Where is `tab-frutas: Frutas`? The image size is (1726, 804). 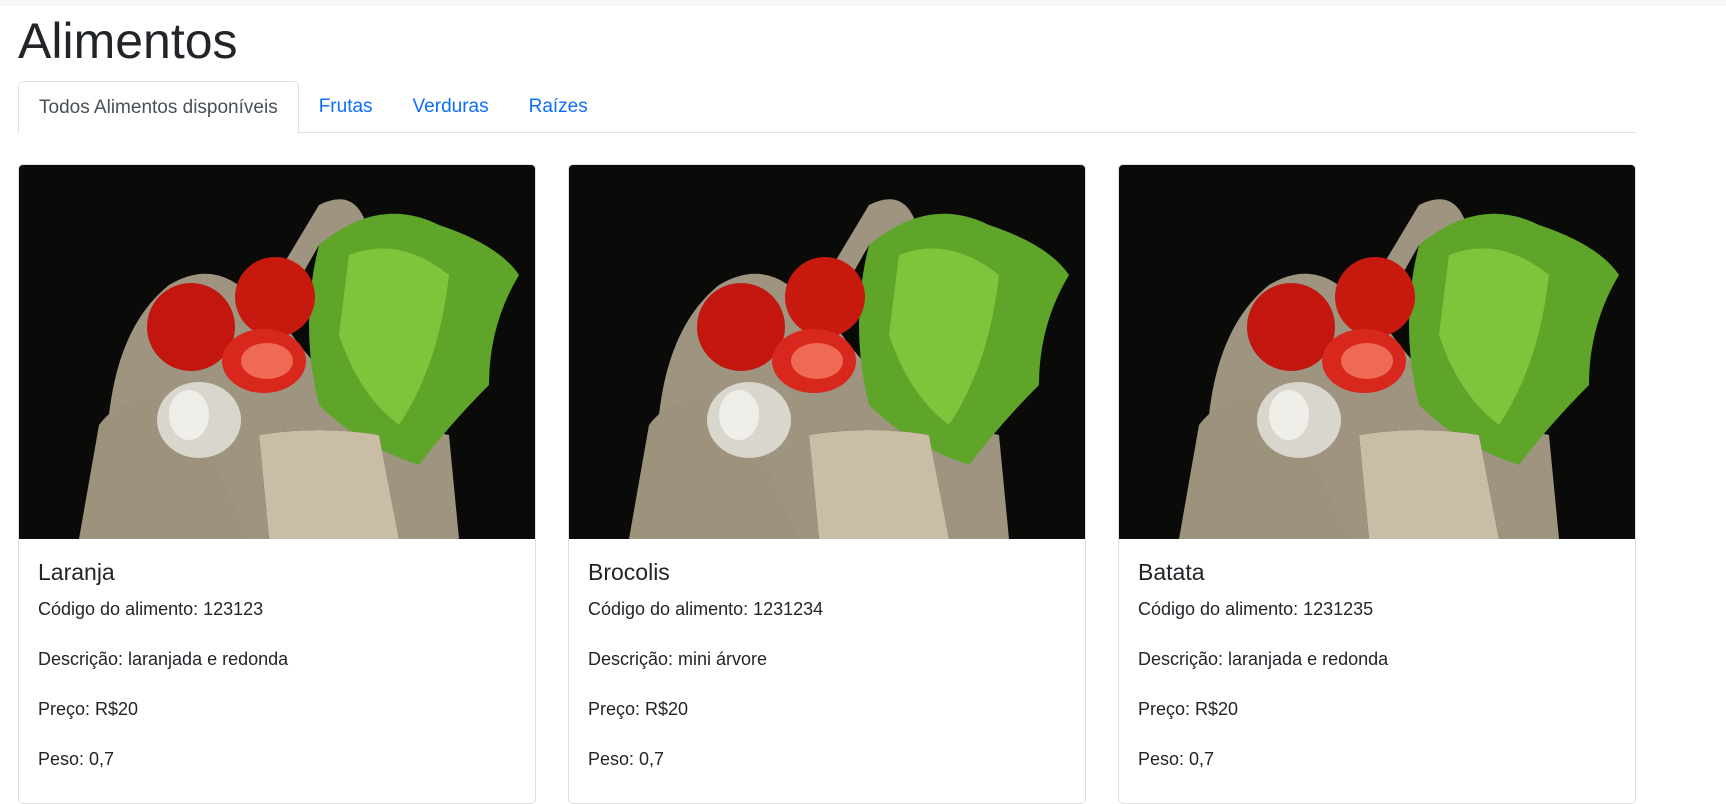 tab-frutas: Frutas is located at coordinates (346, 106).